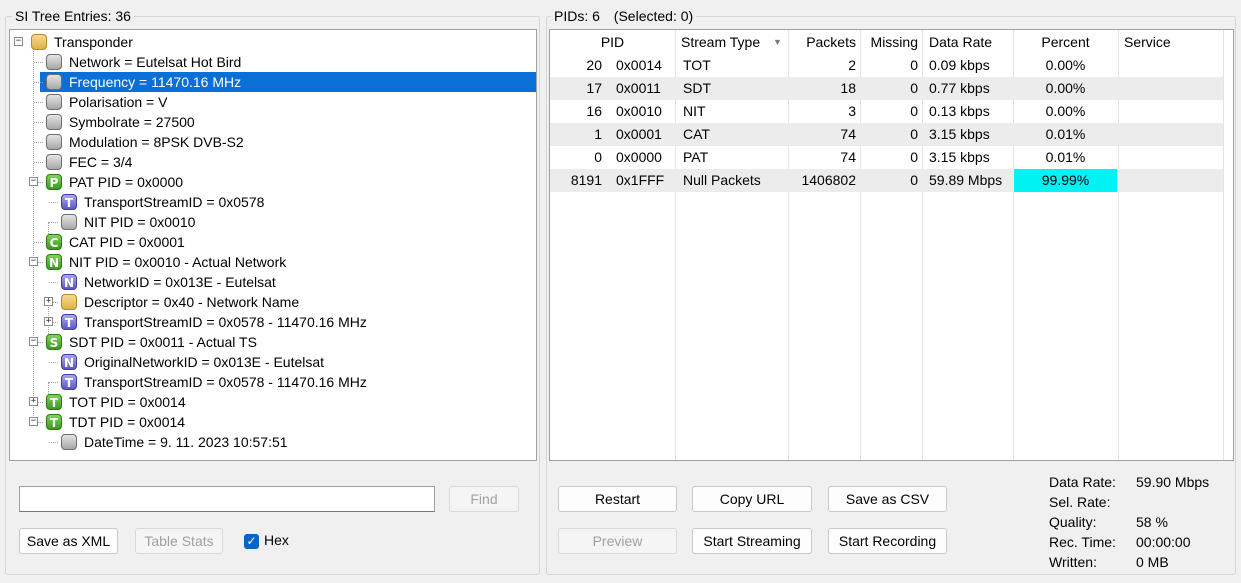 The height and width of the screenshot is (583, 1241). I want to click on quality-label: Quality:, so click(1073, 522).